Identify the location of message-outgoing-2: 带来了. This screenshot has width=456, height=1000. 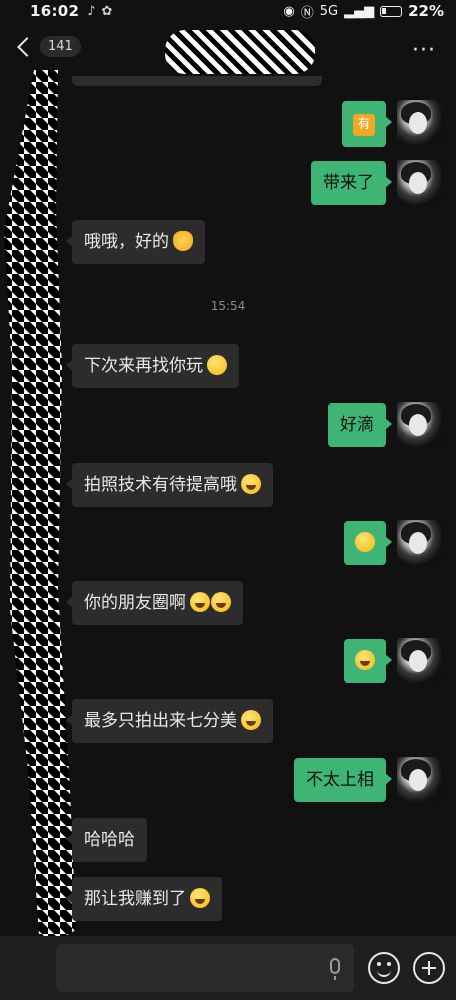
(351, 183).